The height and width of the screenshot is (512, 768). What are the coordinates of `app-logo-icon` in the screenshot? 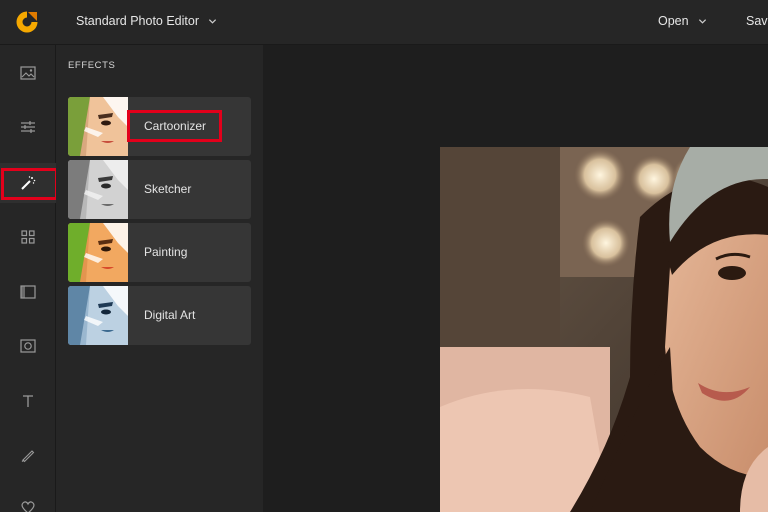 It's located at (27, 22).